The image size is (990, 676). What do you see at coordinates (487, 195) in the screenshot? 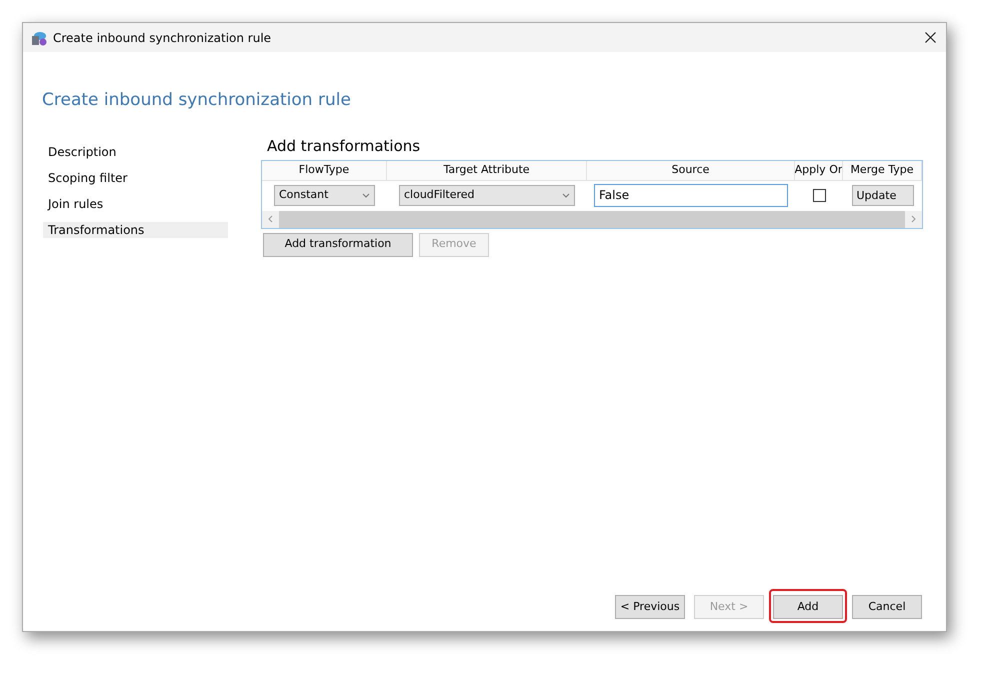
I see `dropdown: cloudFiltered` at bounding box center [487, 195].